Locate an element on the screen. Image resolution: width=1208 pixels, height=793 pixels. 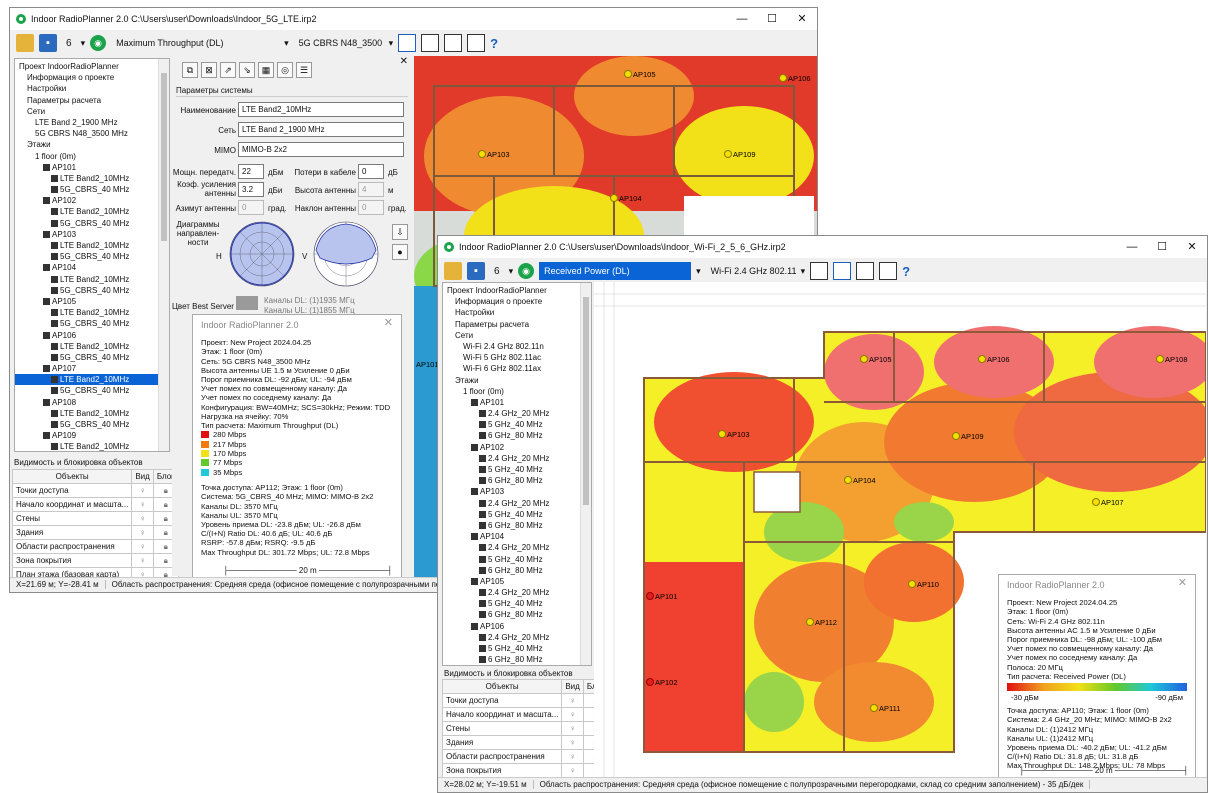
ap-marker: AP108 is located at coordinates (1172, 359).